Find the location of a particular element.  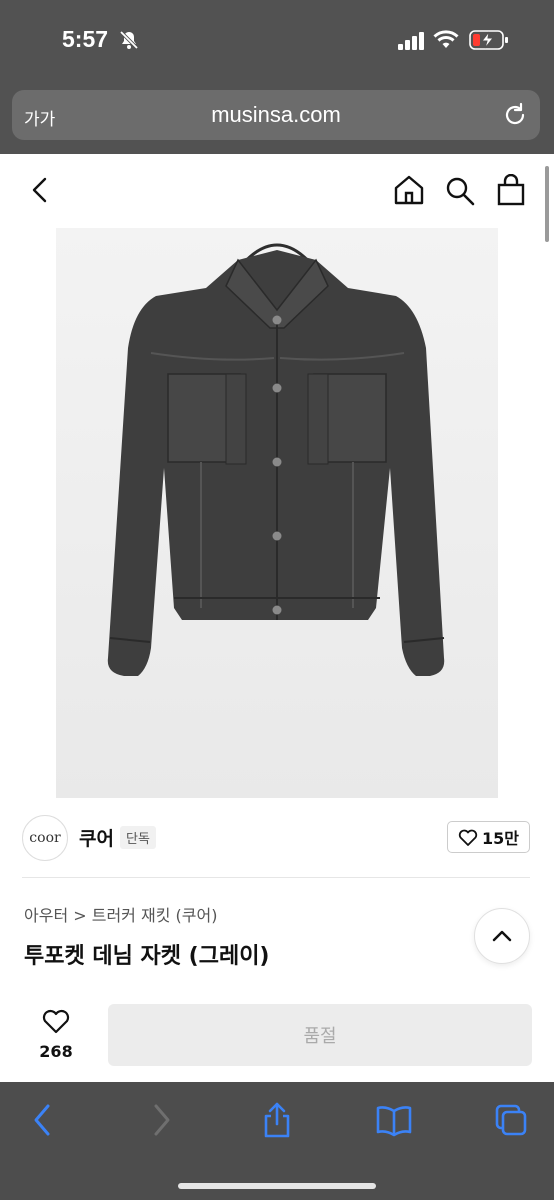

exclusive-badge: 단독 is located at coordinates (138, 837).